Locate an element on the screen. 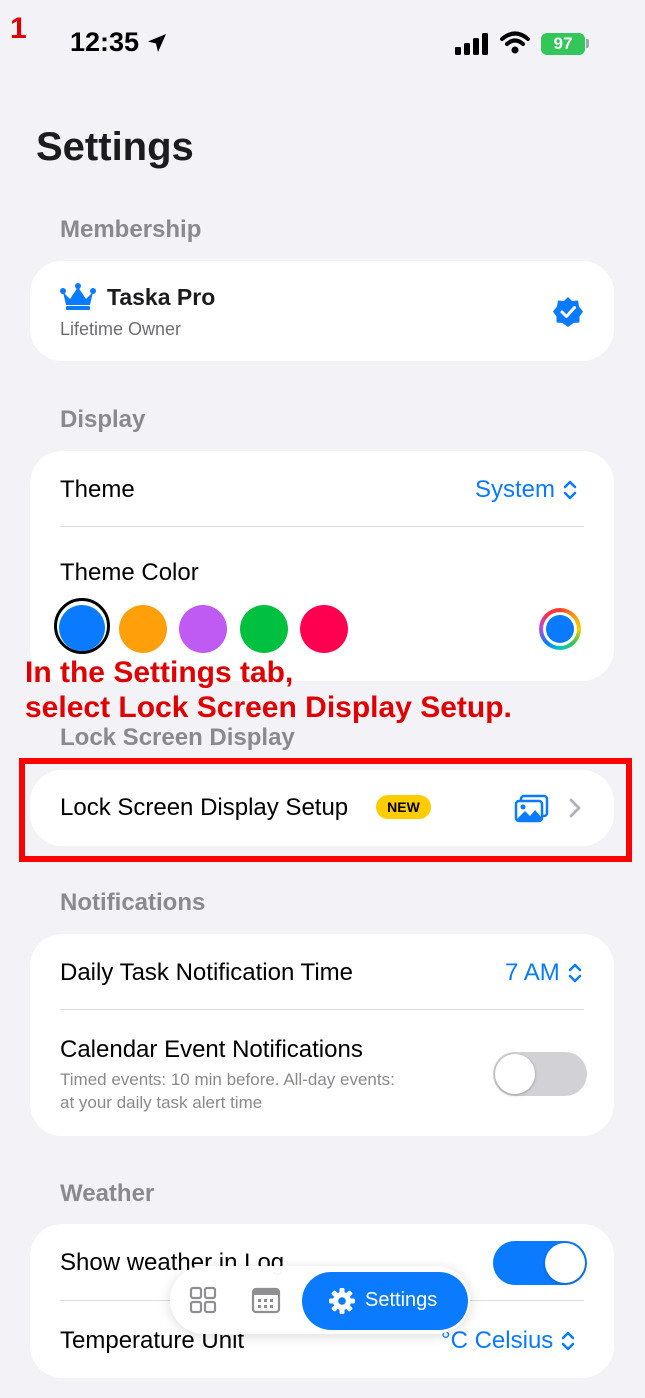  battery-tip is located at coordinates (587, 43).